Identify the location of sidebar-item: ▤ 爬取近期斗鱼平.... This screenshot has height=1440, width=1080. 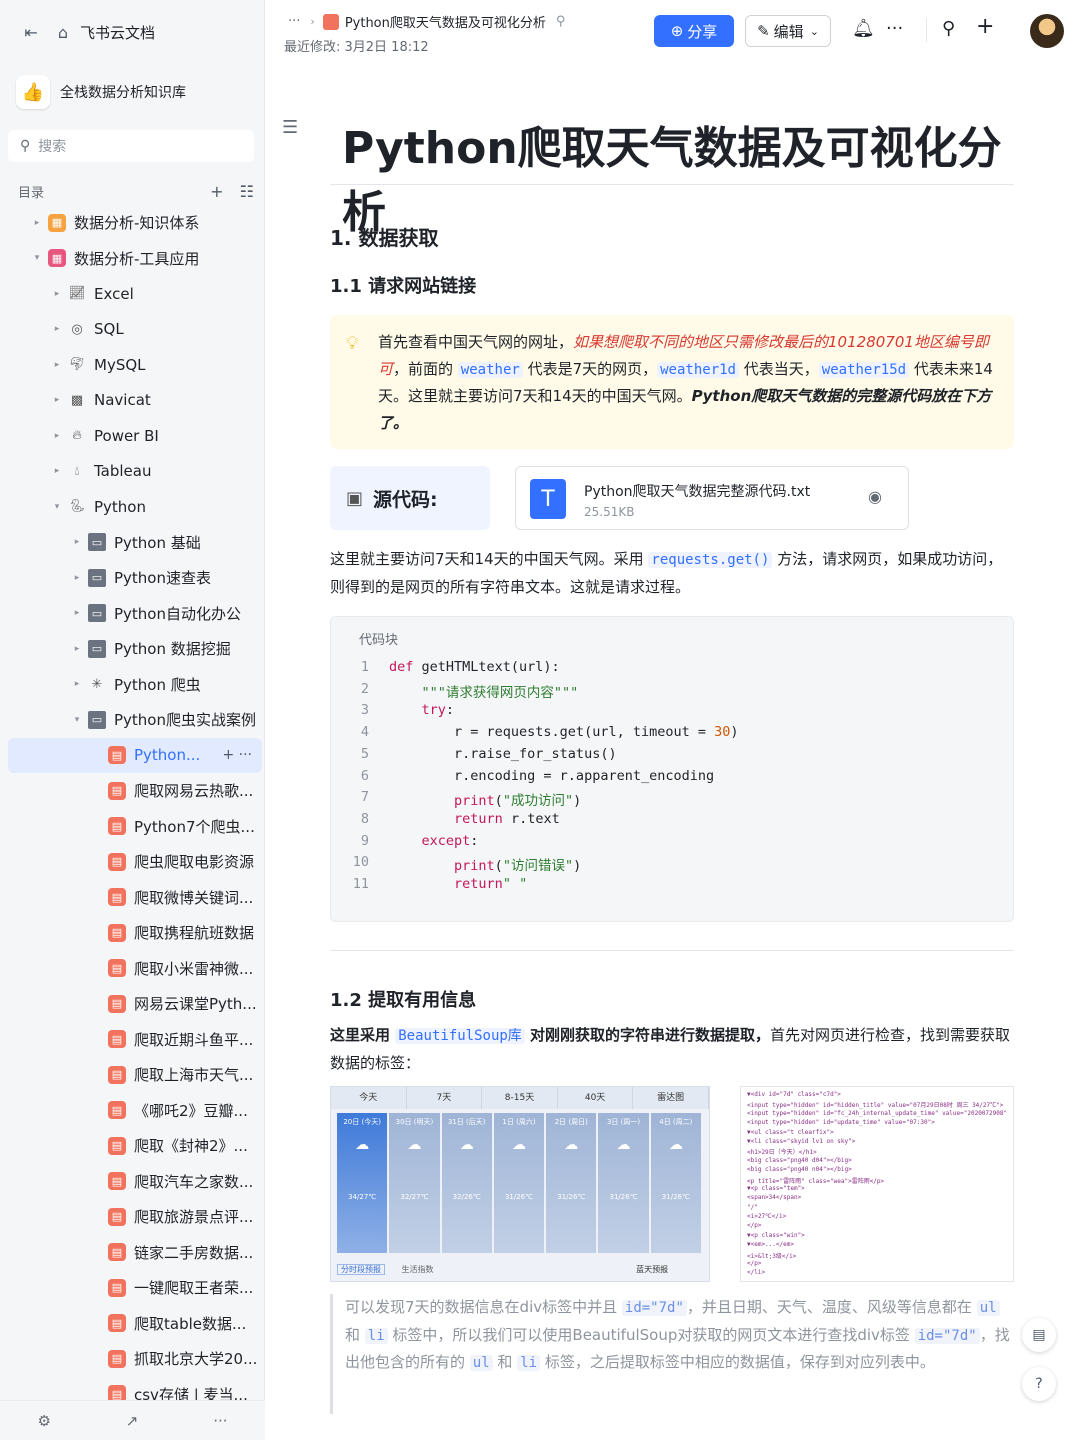
(135, 1040).